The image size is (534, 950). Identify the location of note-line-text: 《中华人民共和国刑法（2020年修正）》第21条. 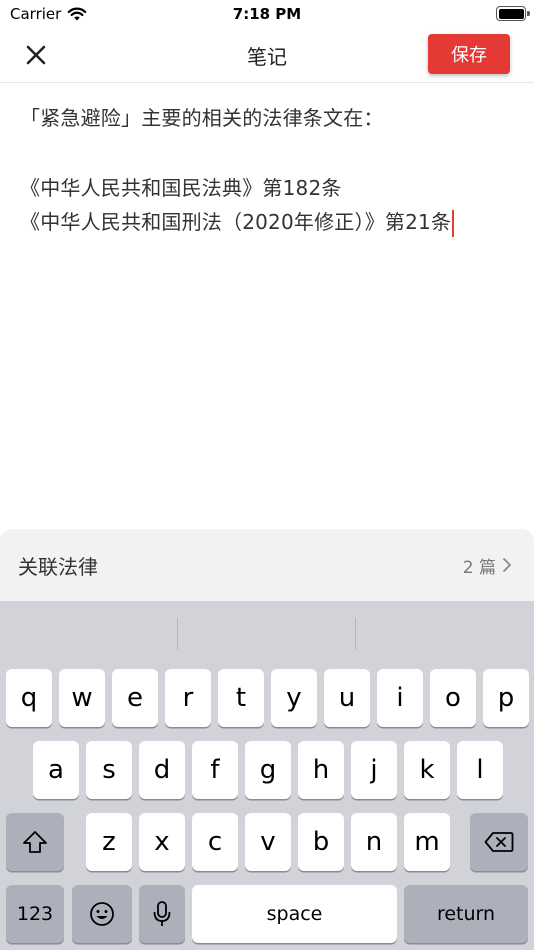
(236, 222).